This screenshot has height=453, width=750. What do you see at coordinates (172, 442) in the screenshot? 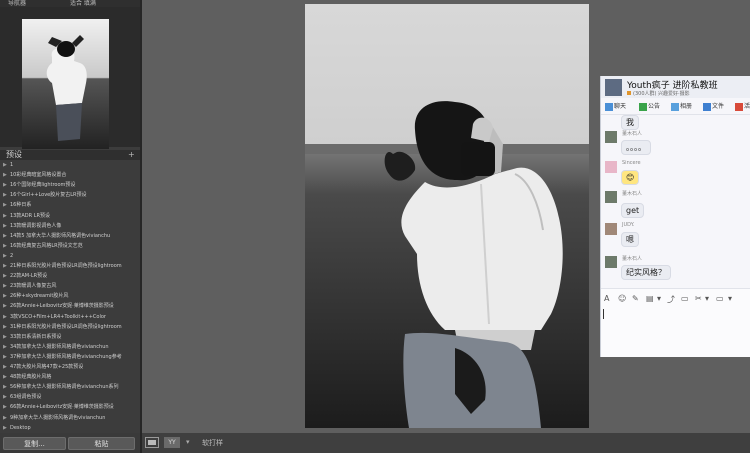
I see `before-after-button: YY` at bounding box center [172, 442].